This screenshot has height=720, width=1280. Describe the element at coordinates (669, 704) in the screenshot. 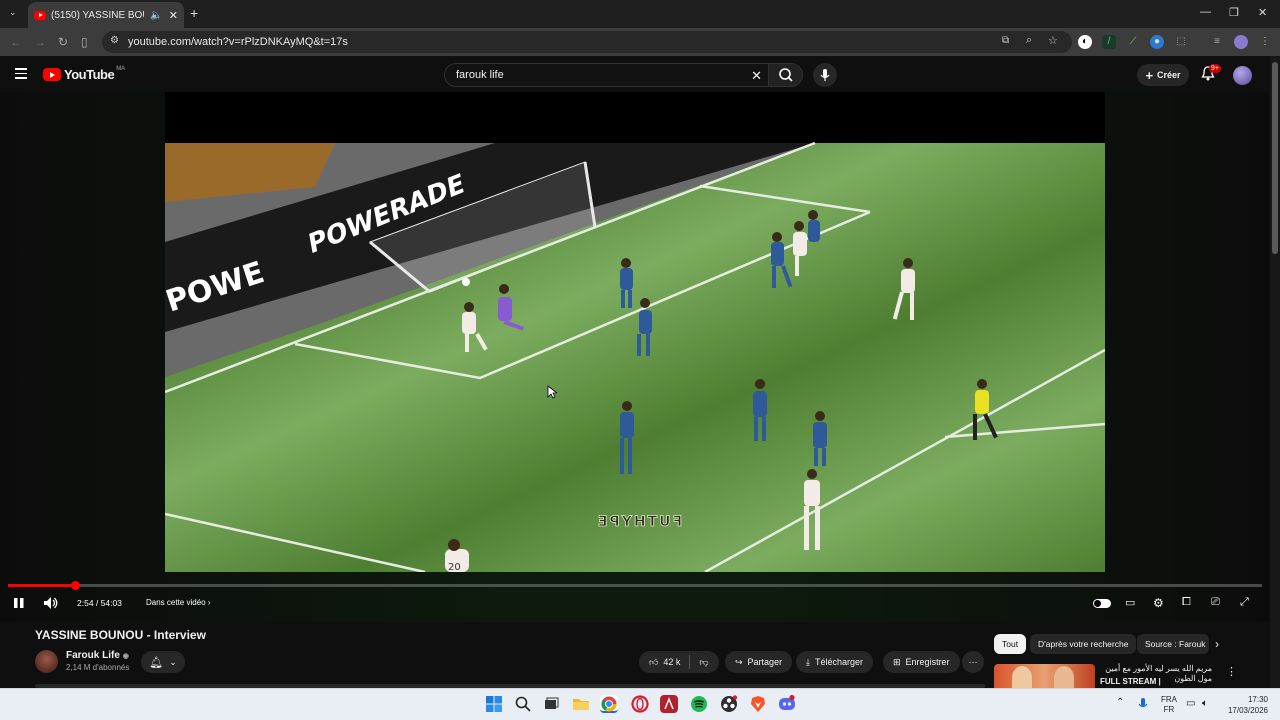

I see `acrobat-icon` at that location.